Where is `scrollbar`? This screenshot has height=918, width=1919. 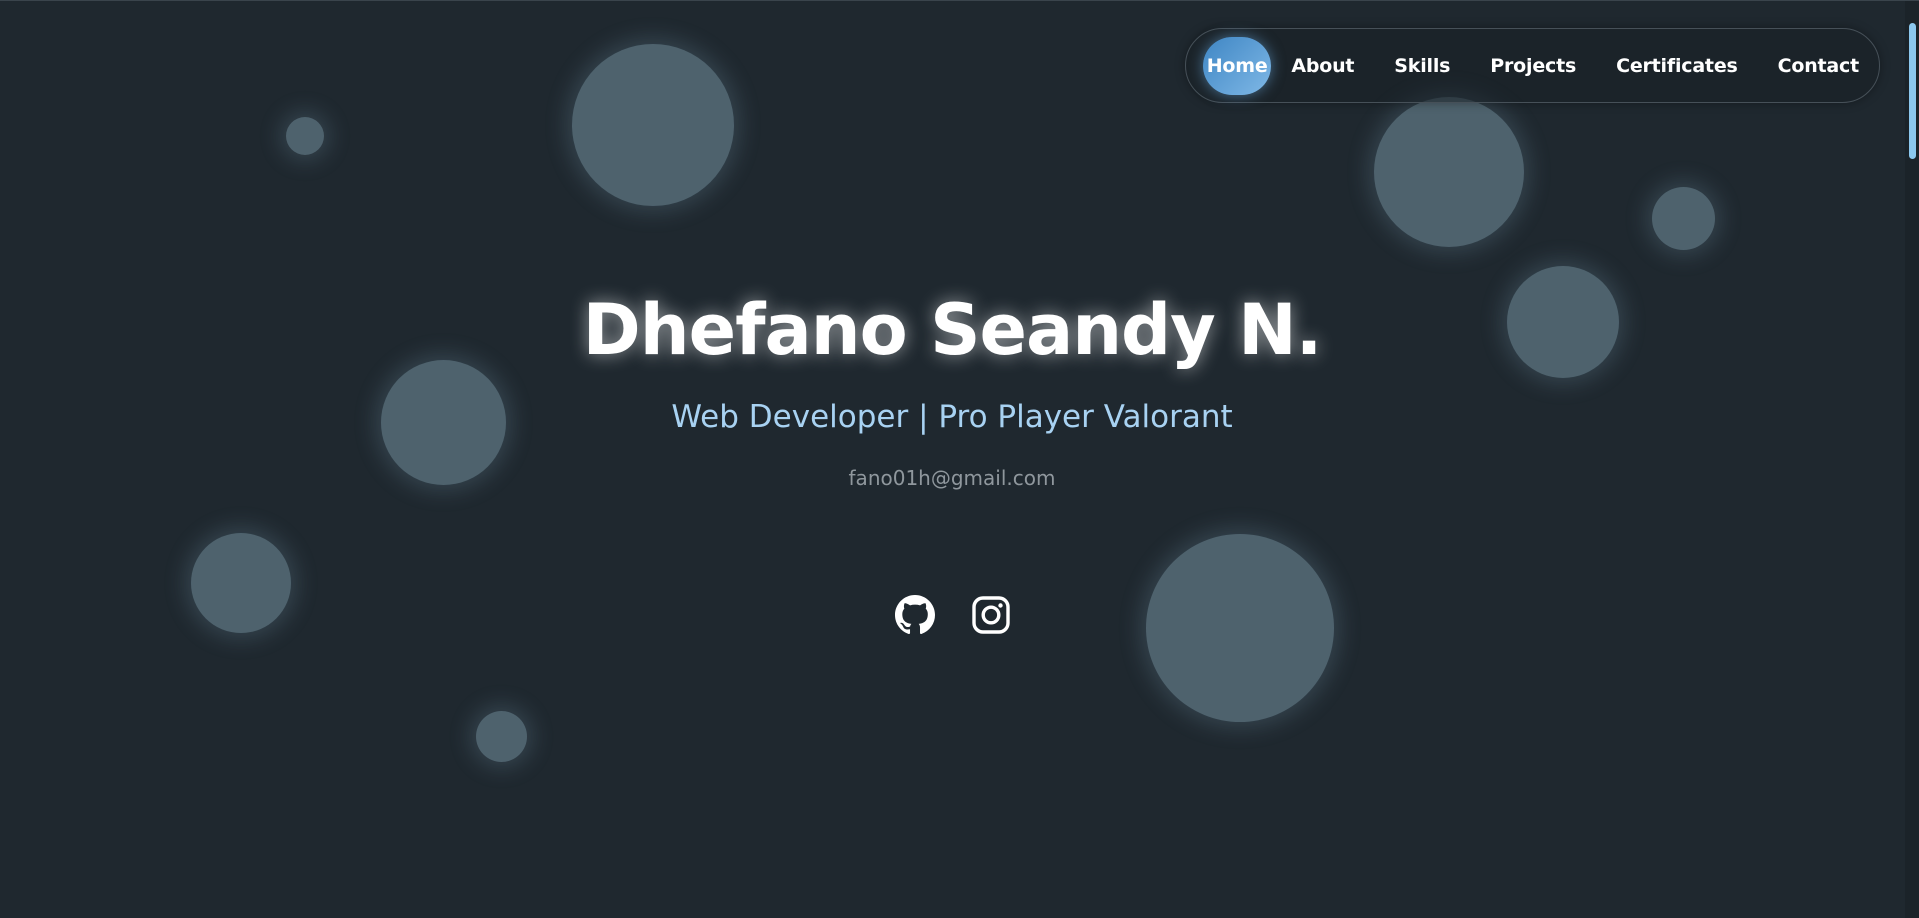 scrollbar is located at coordinates (1912, 459).